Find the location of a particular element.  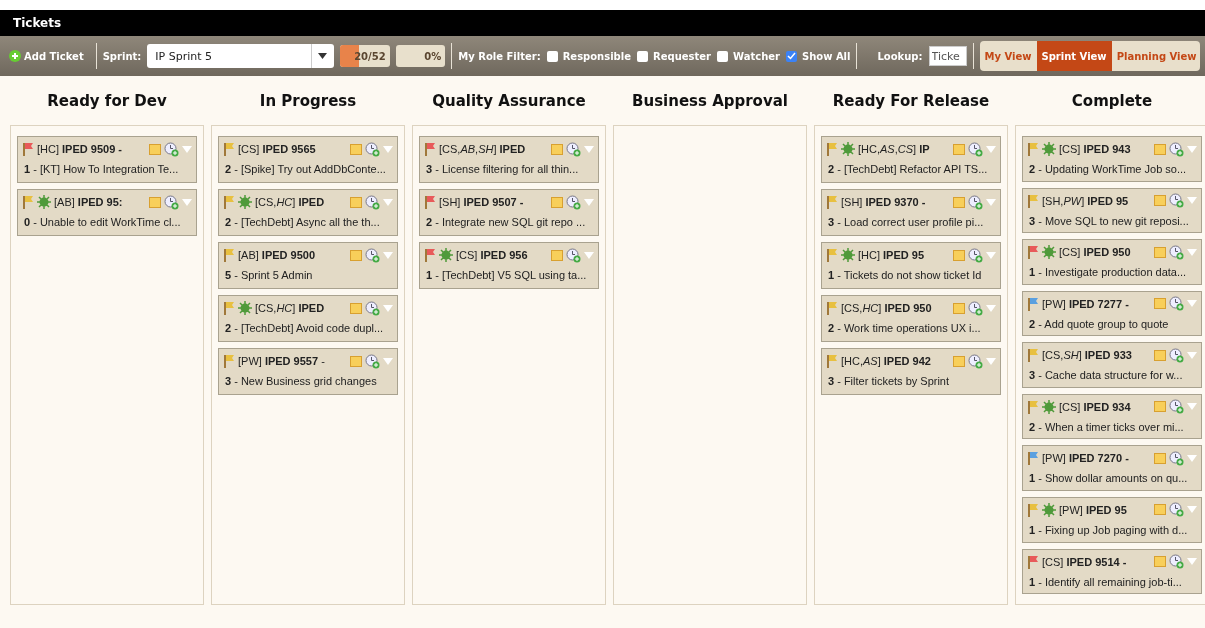

add-ticket-button: Add Ticket is located at coordinates (47, 56).